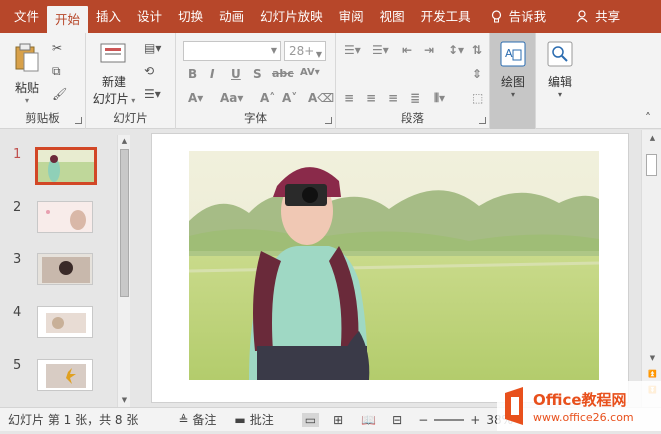  I want to click on font-name-combo: ▼, so click(232, 51).